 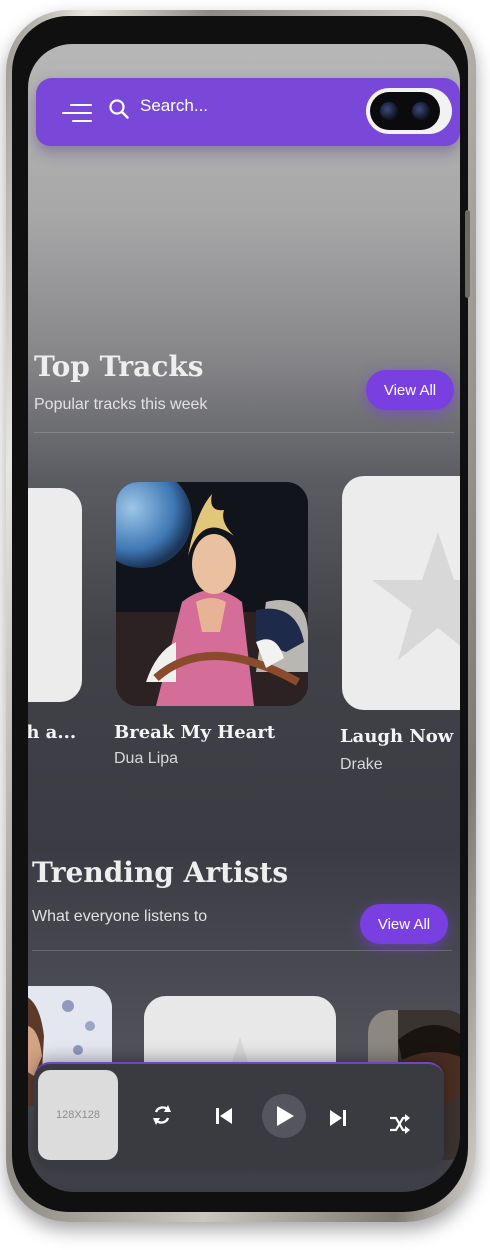 What do you see at coordinates (77, 113) in the screenshot?
I see `menu-icon` at bounding box center [77, 113].